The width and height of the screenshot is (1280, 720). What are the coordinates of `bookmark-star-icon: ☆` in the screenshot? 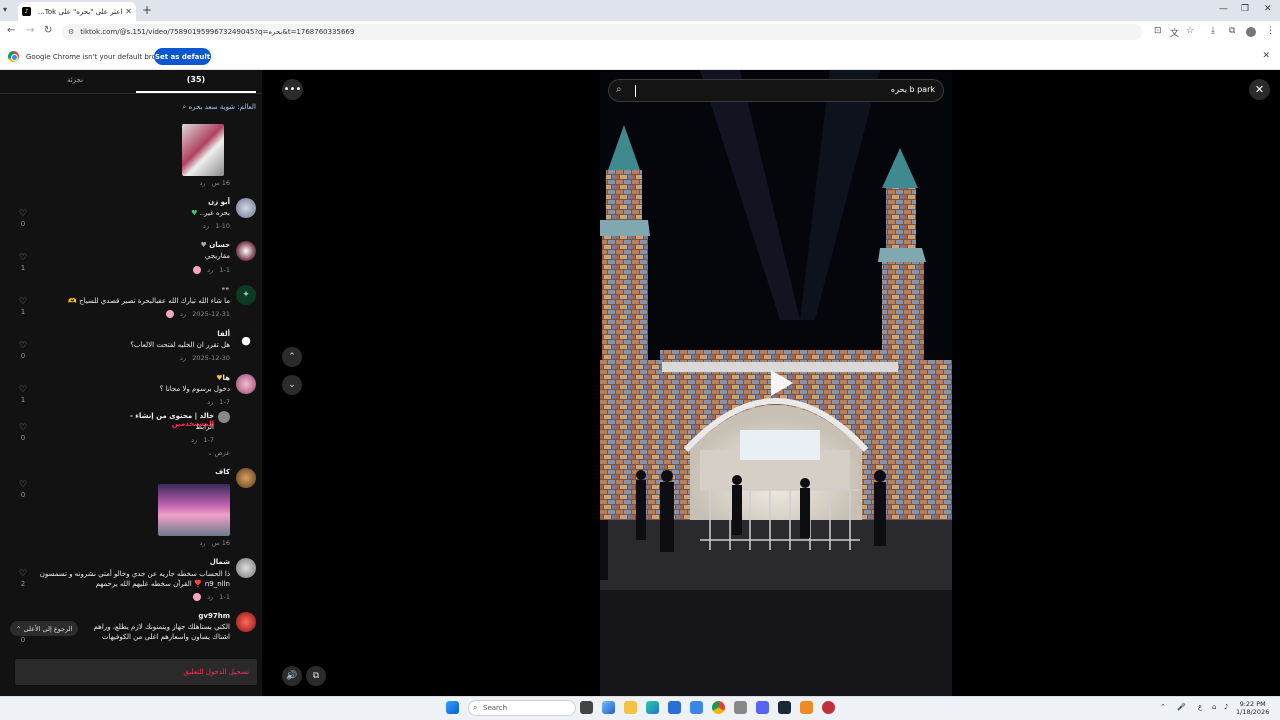 It's located at (1190, 31).